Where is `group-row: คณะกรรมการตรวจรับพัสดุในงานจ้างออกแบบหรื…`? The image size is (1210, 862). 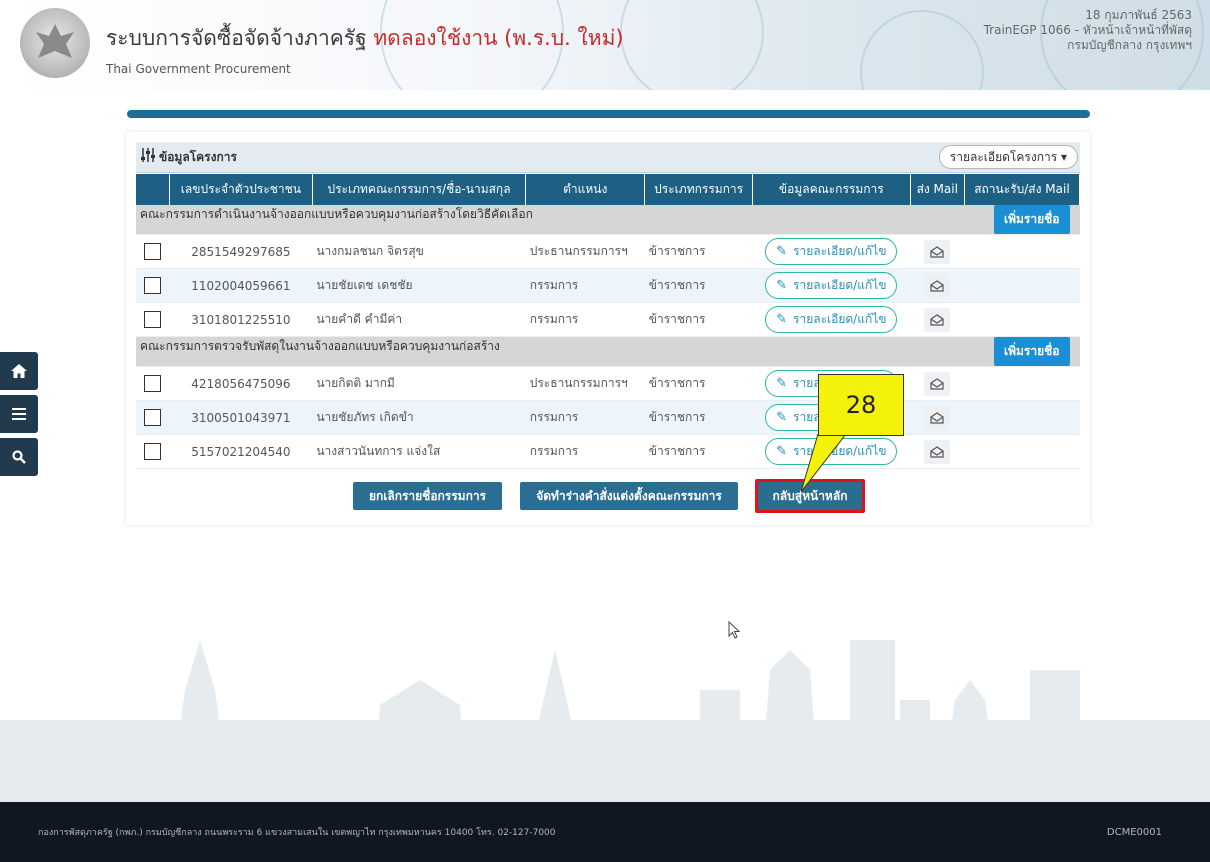
group-row: คณะกรรมการตรวจรับพัสดุในงานจ้างออกแบบหรื… is located at coordinates (608, 351).